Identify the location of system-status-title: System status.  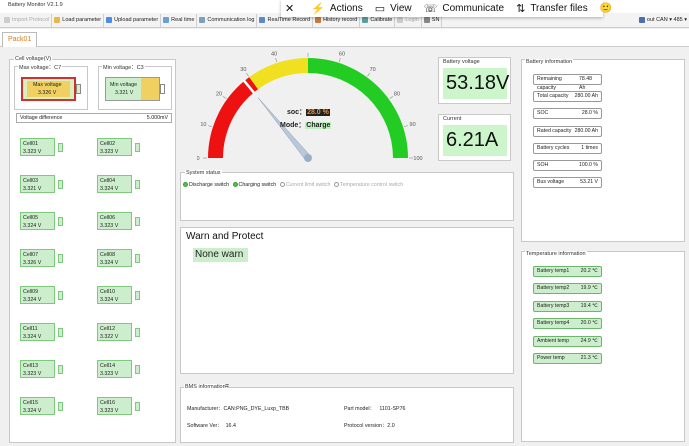
(203, 173).